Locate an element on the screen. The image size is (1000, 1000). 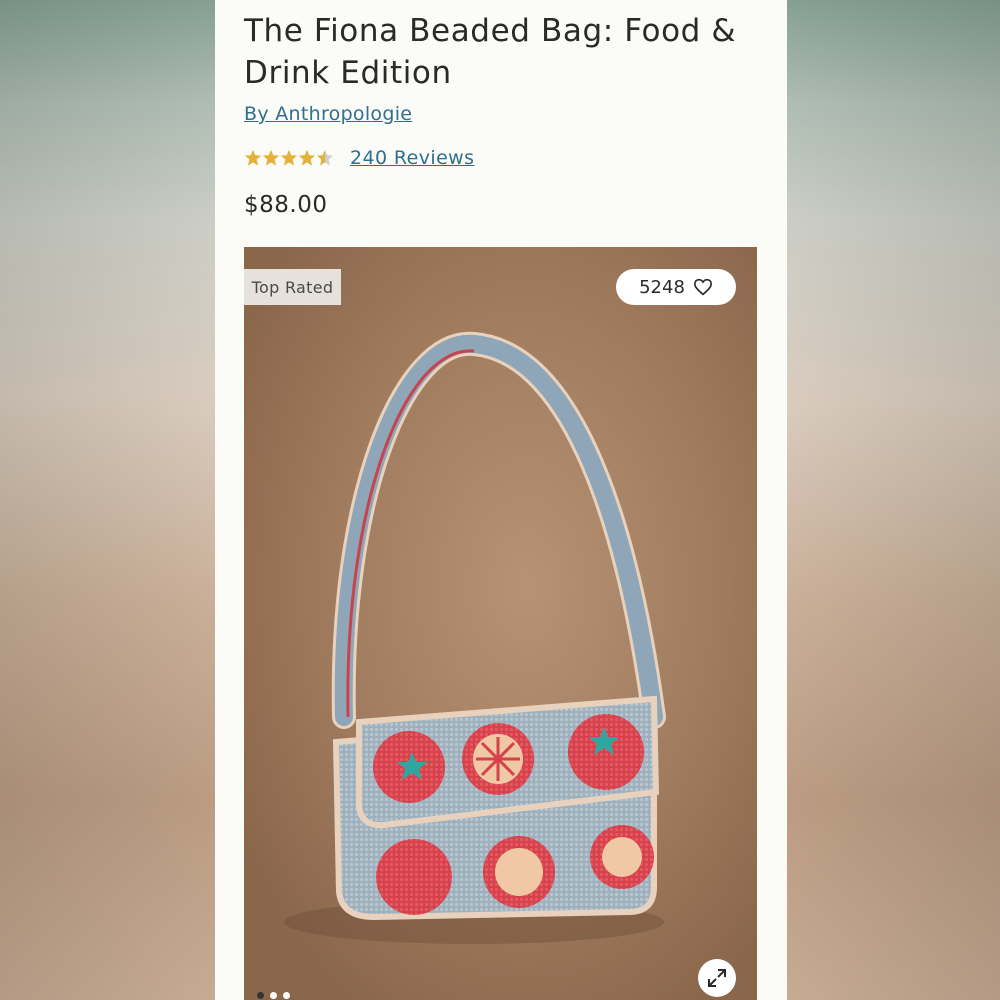
price: $88.00 is located at coordinates (286, 205).